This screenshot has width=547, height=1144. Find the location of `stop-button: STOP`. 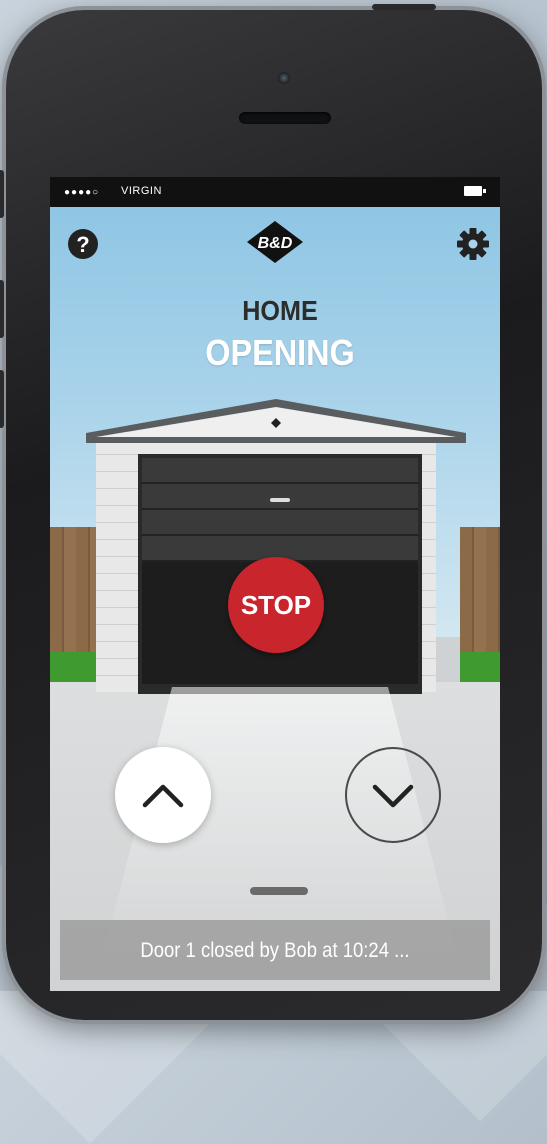

stop-button: STOP is located at coordinates (276, 605).